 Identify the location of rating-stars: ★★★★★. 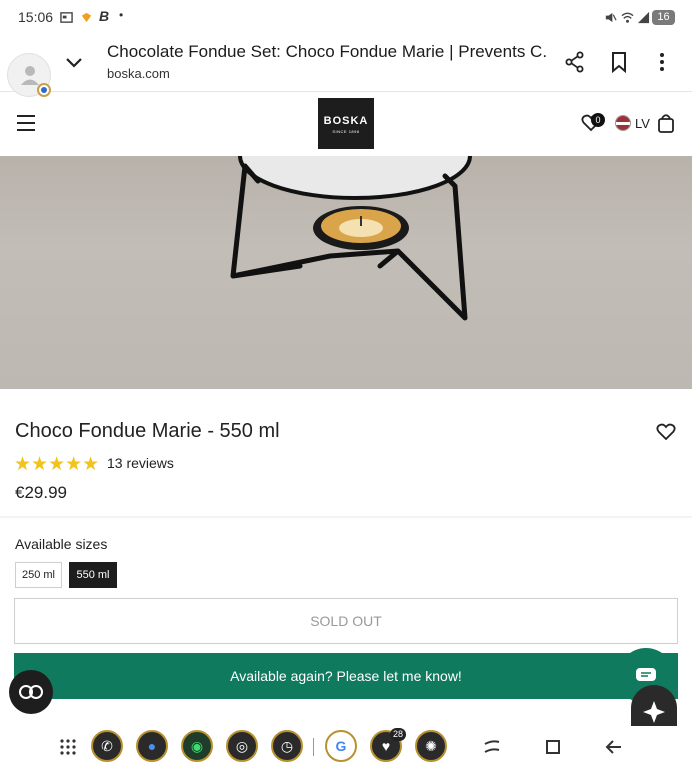
(56, 464).